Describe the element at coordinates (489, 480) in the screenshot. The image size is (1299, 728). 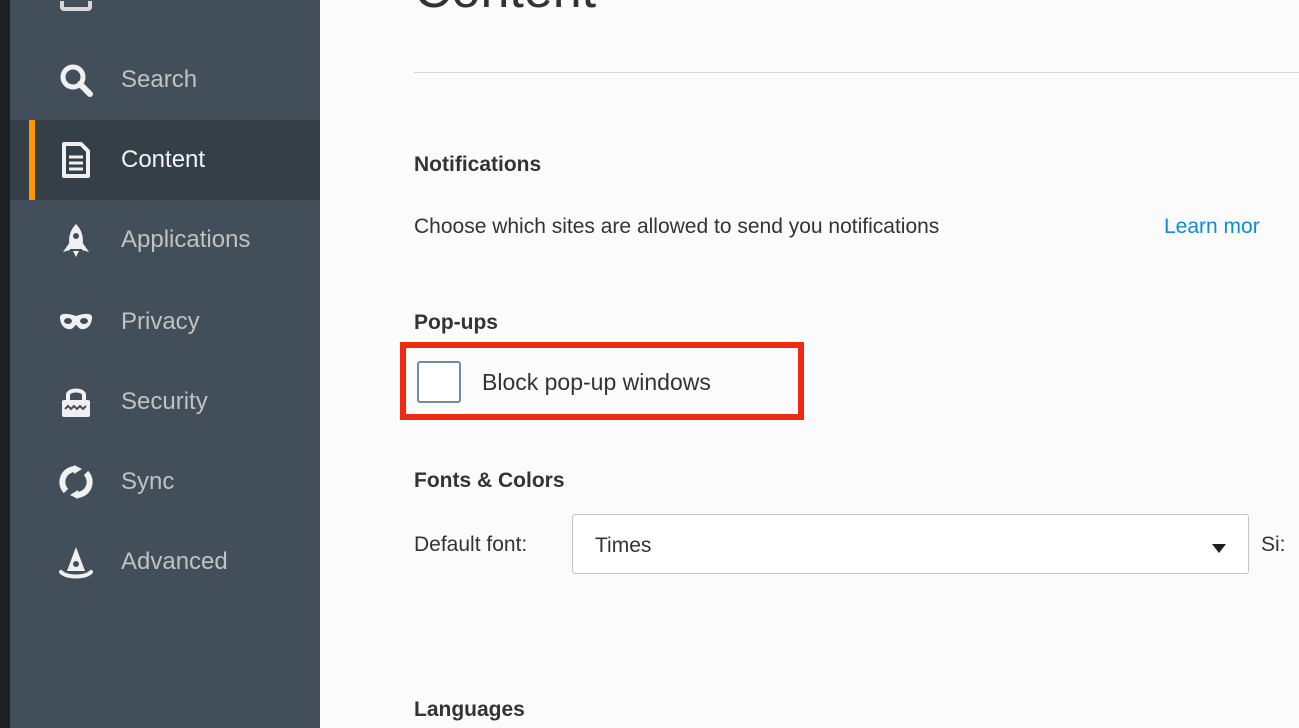
I see `fonts-colors-heading: Fonts & Colors` at that location.